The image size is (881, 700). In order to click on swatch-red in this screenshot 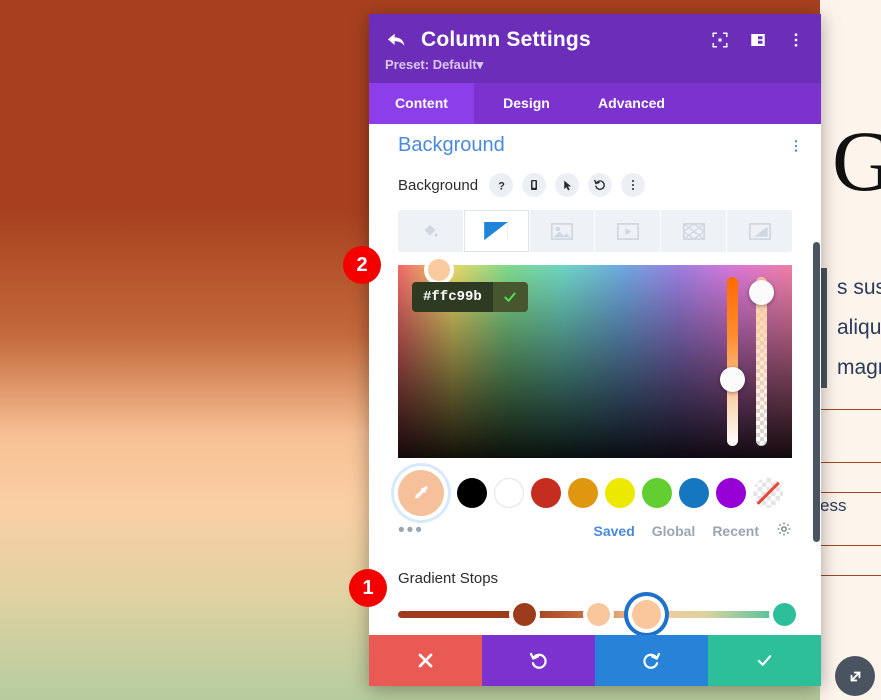, I will do `click(546, 493)`.